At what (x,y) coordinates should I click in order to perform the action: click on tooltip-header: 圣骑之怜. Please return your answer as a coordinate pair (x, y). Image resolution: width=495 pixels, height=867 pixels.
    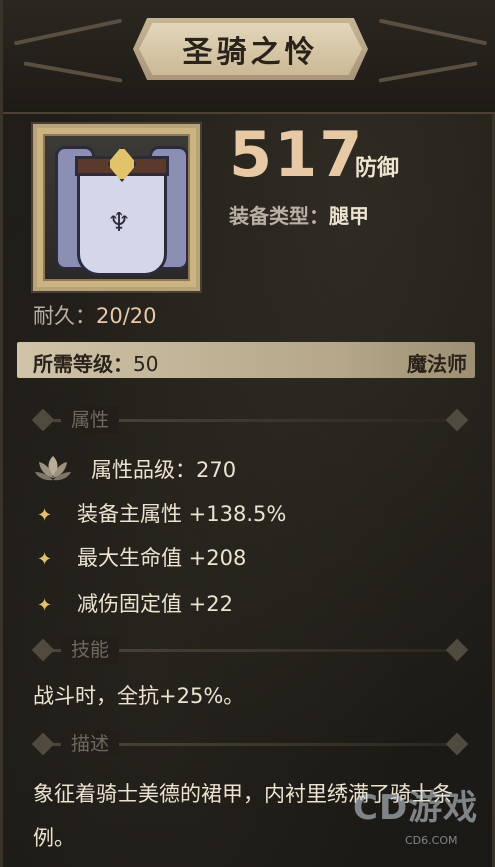
    Looking at the image, I should click on (249, 57).